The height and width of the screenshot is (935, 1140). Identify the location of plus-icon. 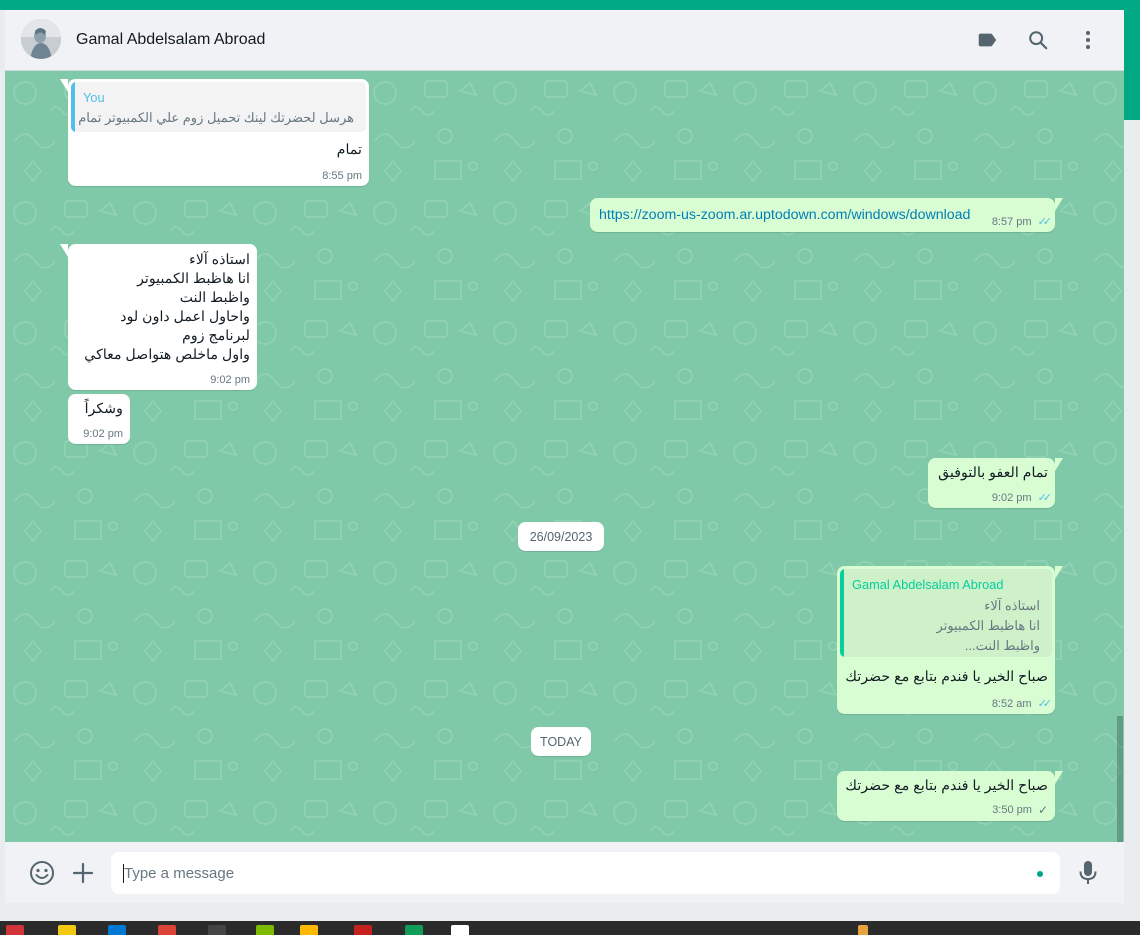
(83, 873).